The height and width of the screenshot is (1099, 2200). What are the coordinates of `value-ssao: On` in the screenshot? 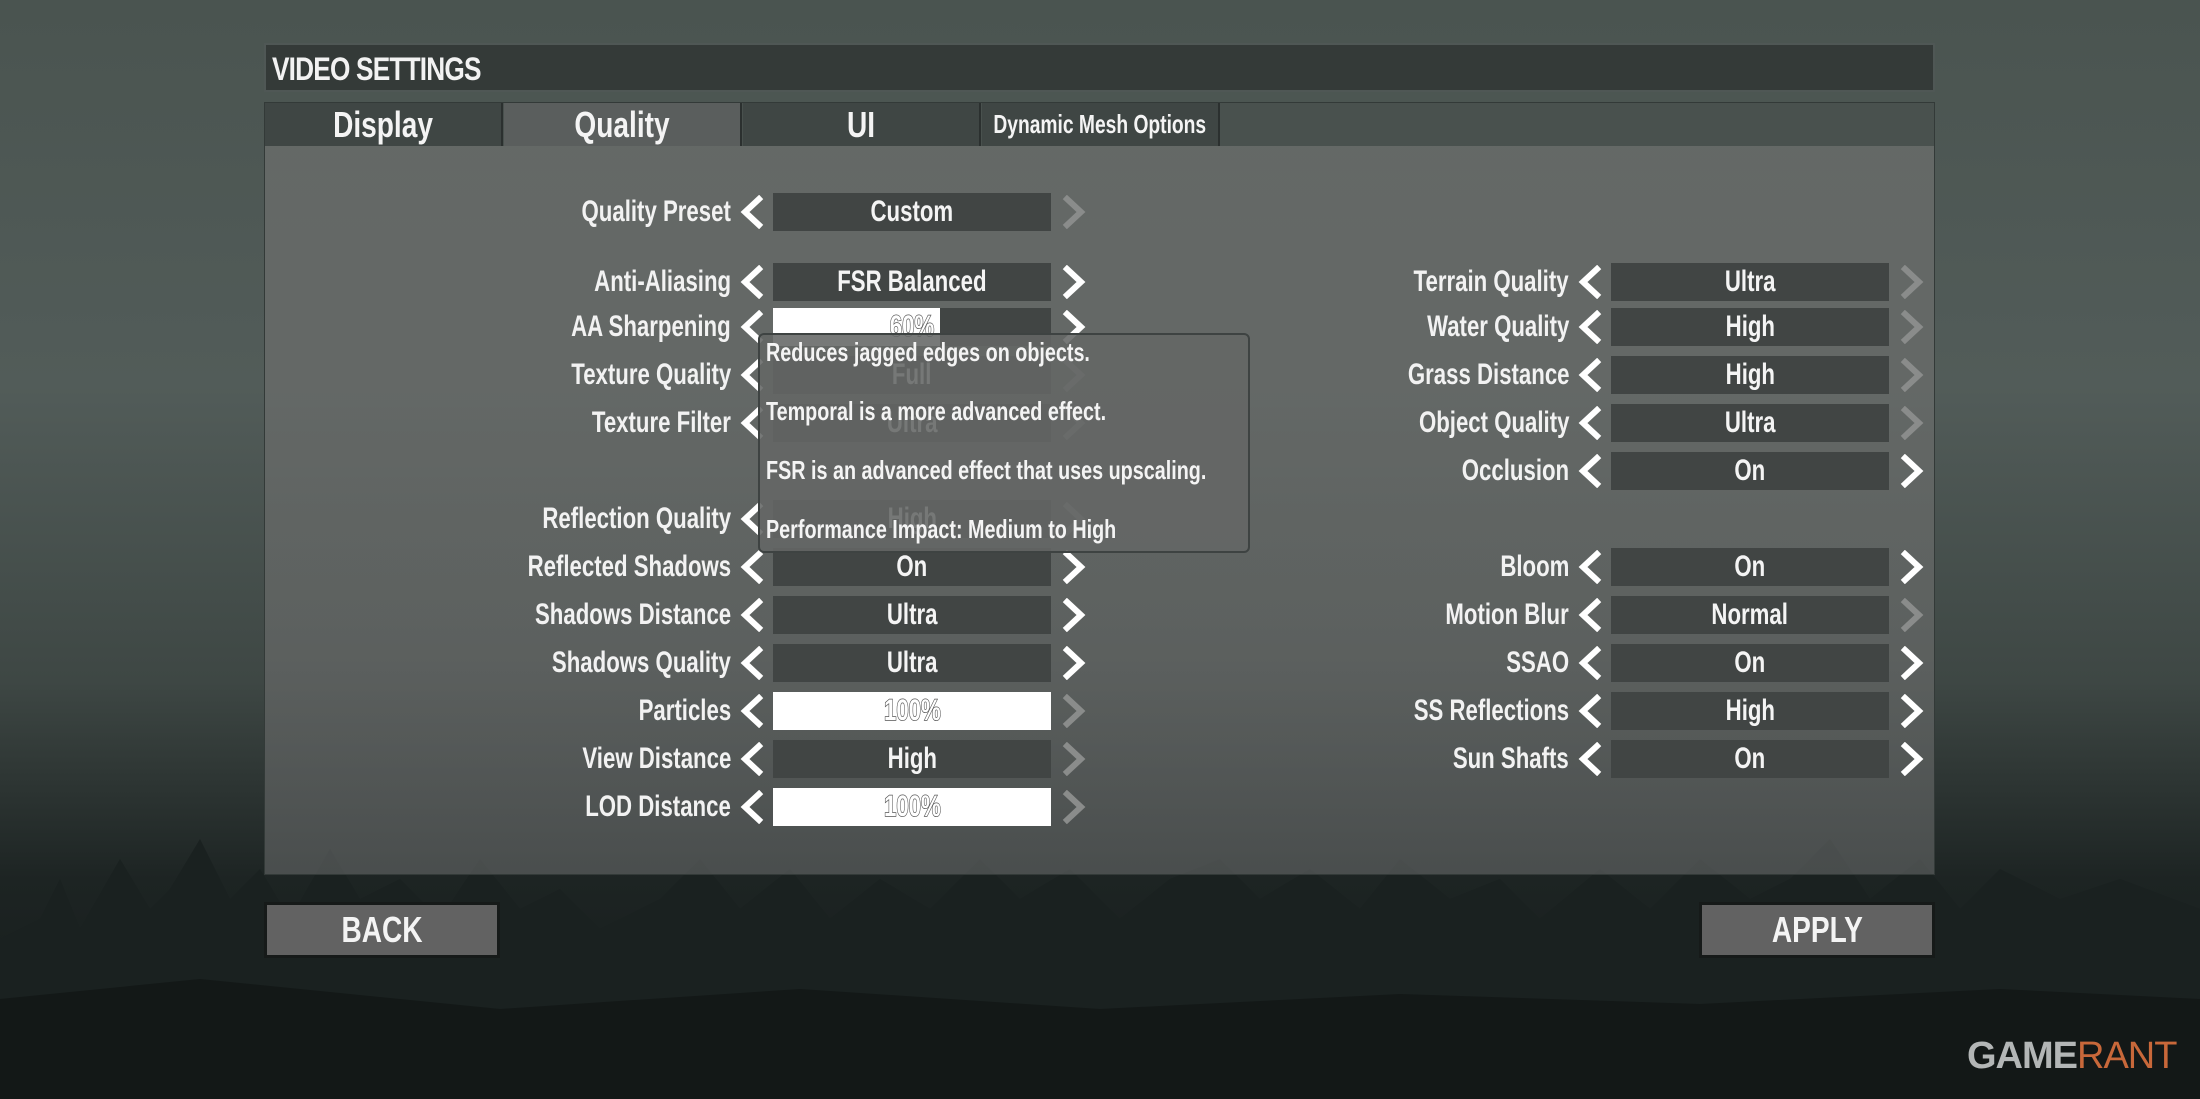 It's located at (1750, 663).